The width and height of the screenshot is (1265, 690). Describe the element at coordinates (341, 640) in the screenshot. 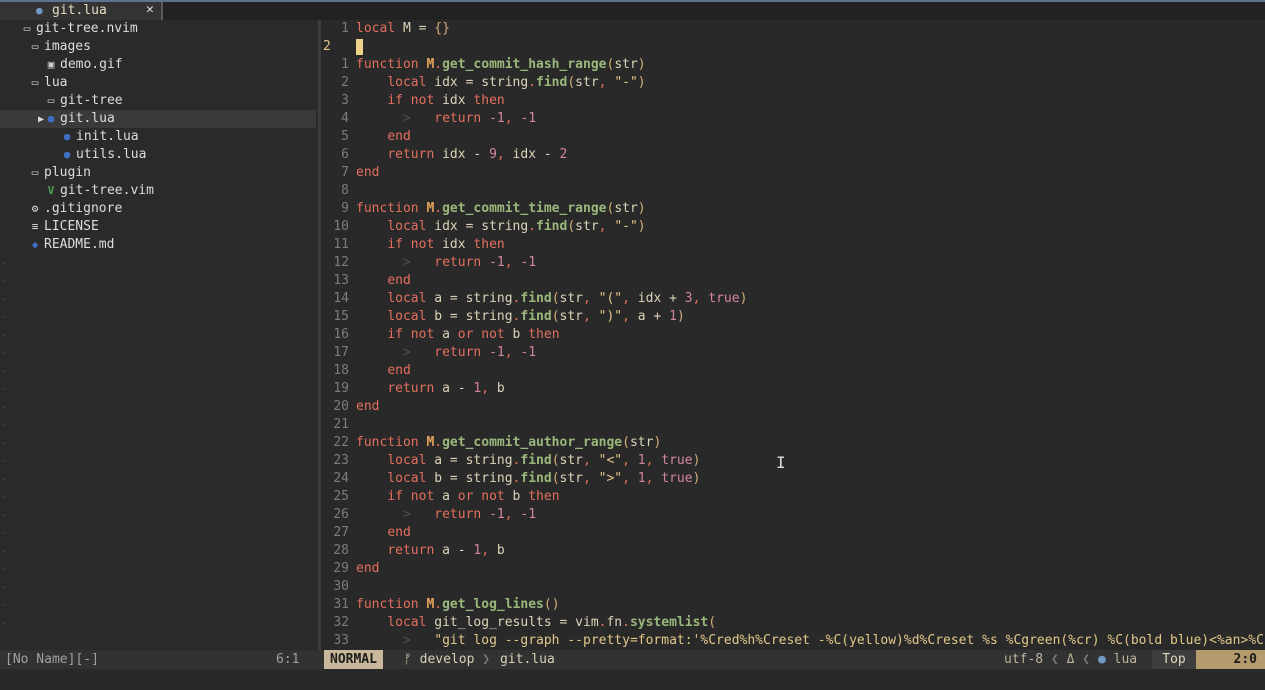

I see `line-number: 33` at that location.